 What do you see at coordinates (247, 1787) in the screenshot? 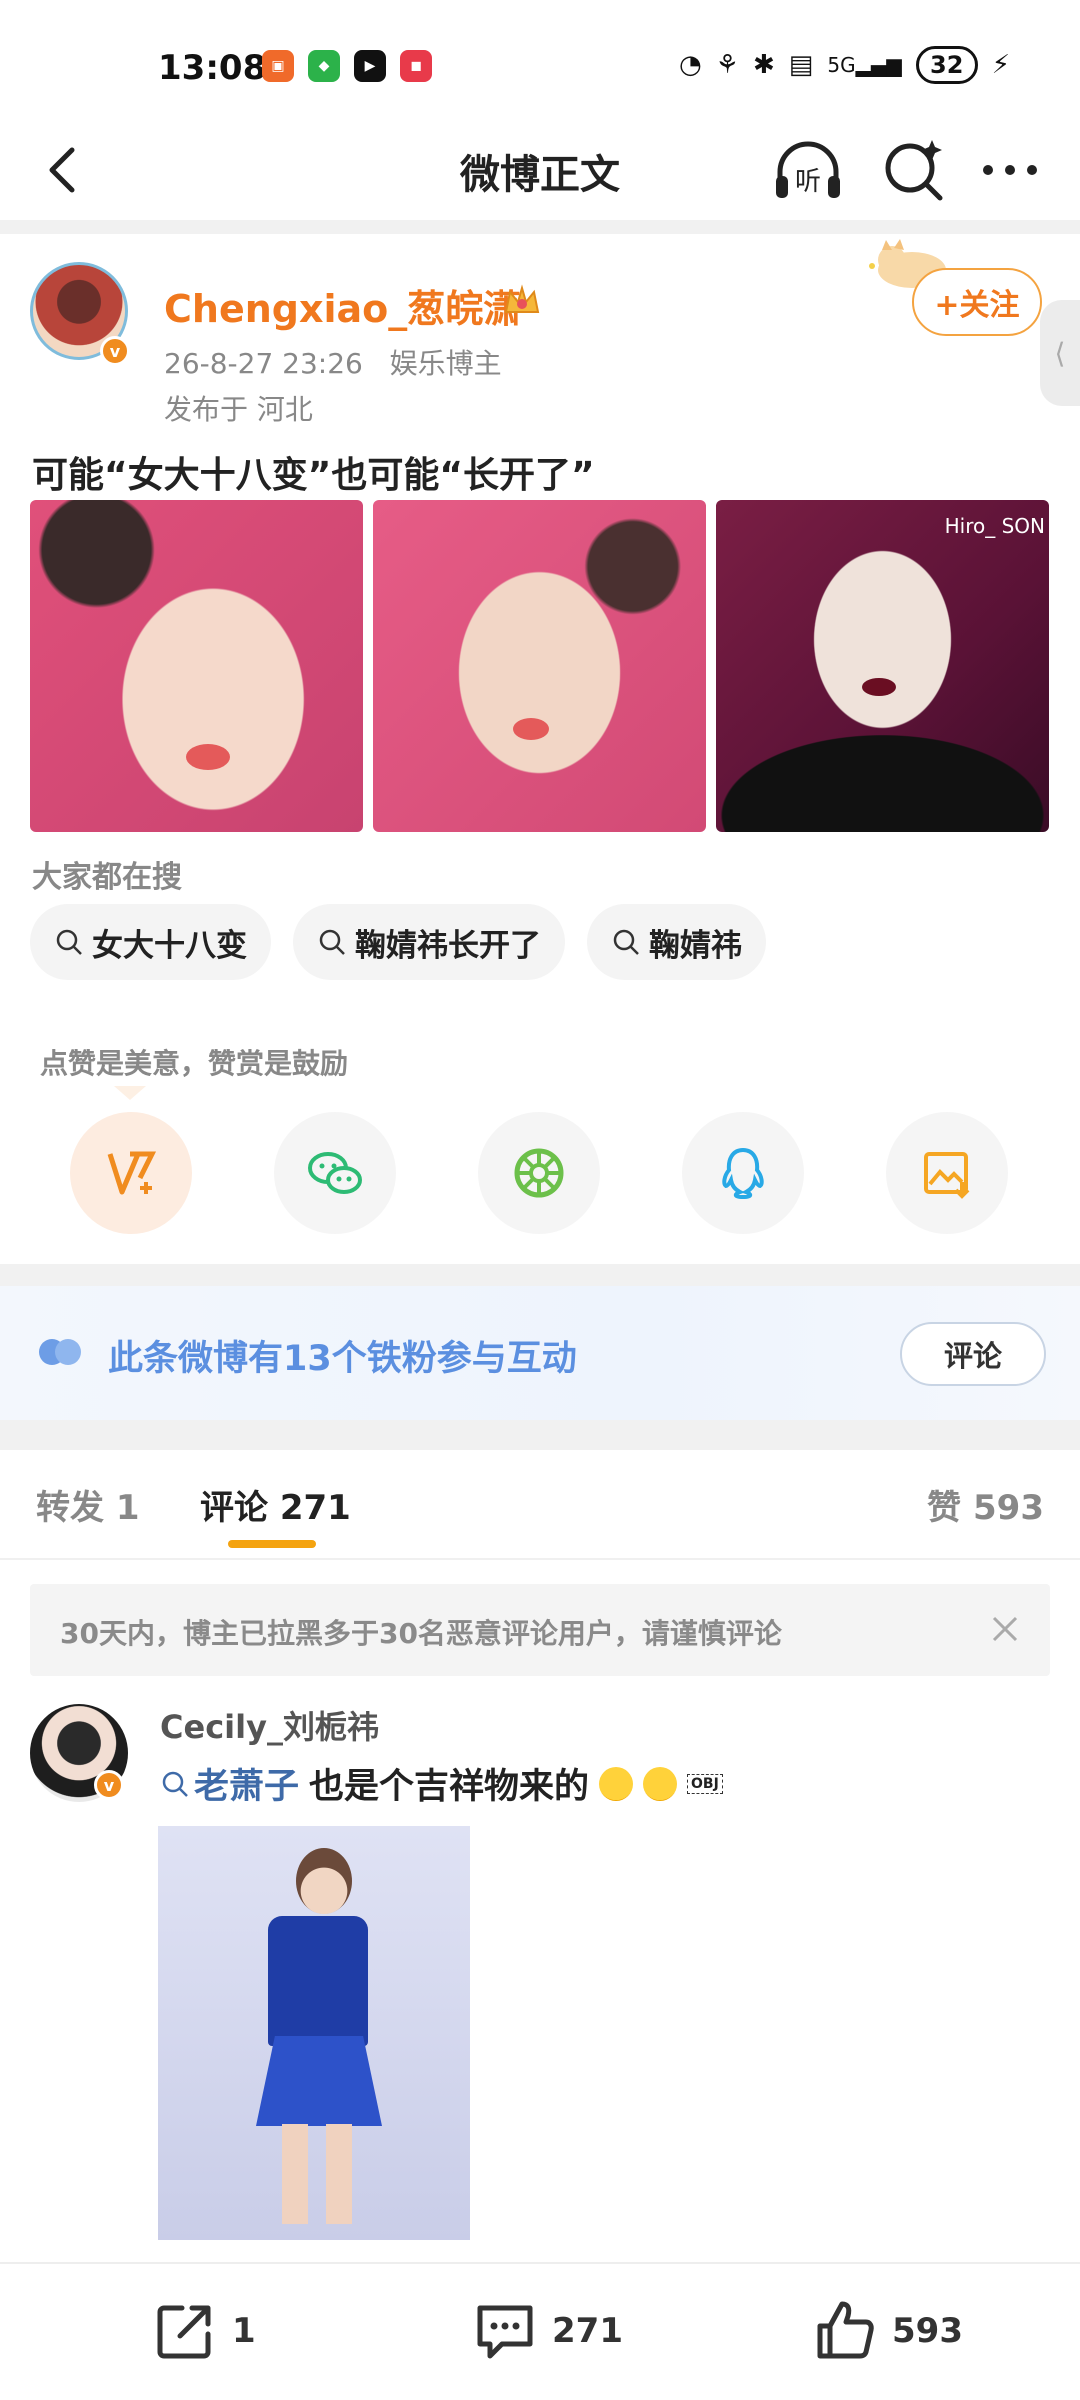
I see `comment-link-label: 老萧子` at bounding box center [247, 1787].